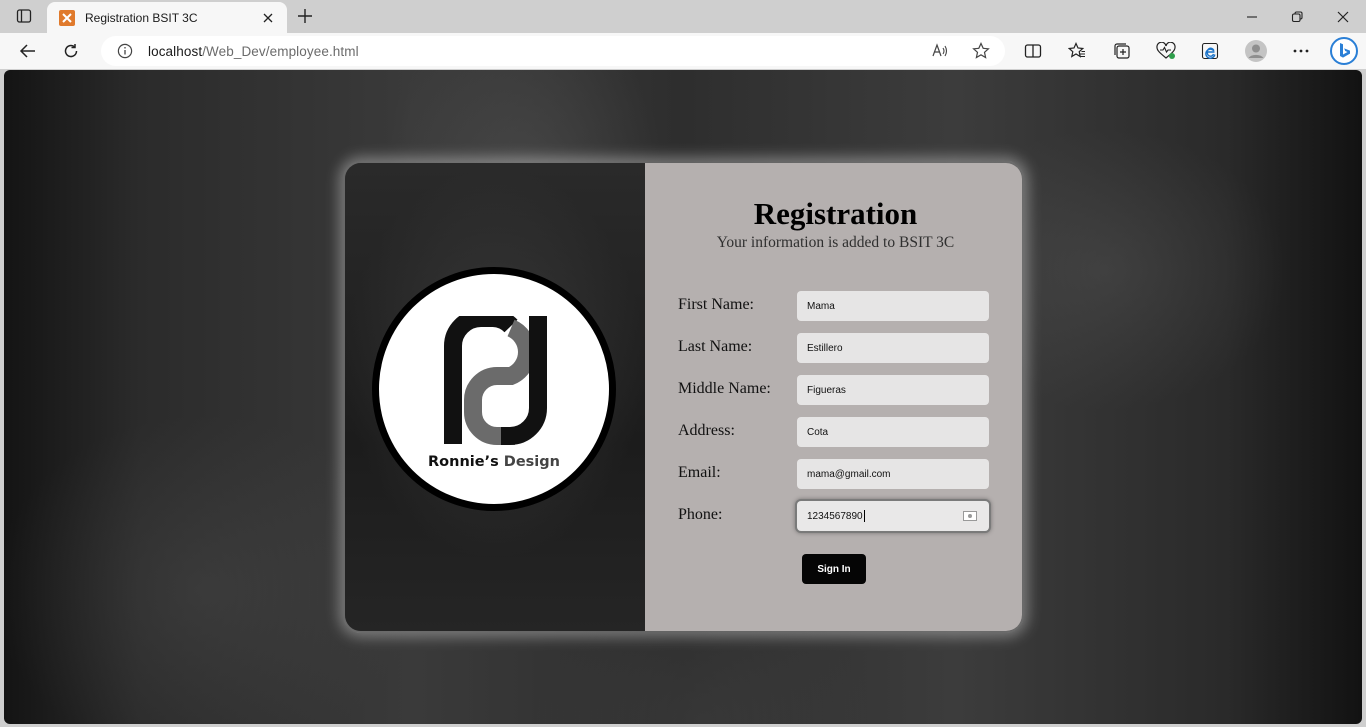 The height and width of the screenshot is (727, 1366). I want to click on info-icon, so click(125, 51).